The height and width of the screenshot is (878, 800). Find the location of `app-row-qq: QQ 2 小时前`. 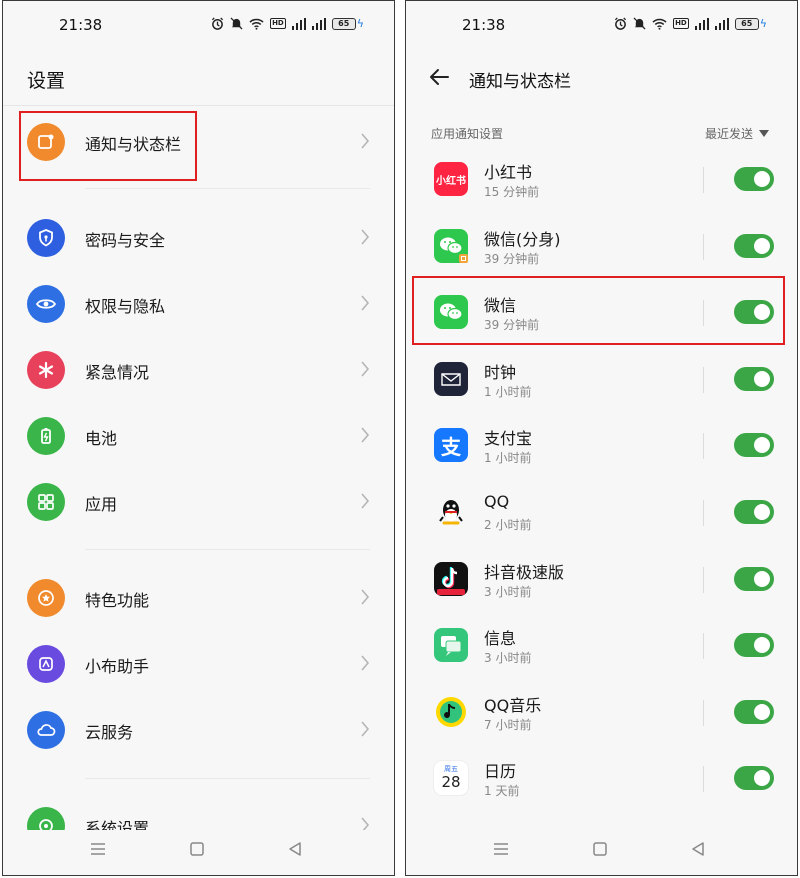

app-row-qq: QQ 2 小时前 is located at coordinates (601, 515).